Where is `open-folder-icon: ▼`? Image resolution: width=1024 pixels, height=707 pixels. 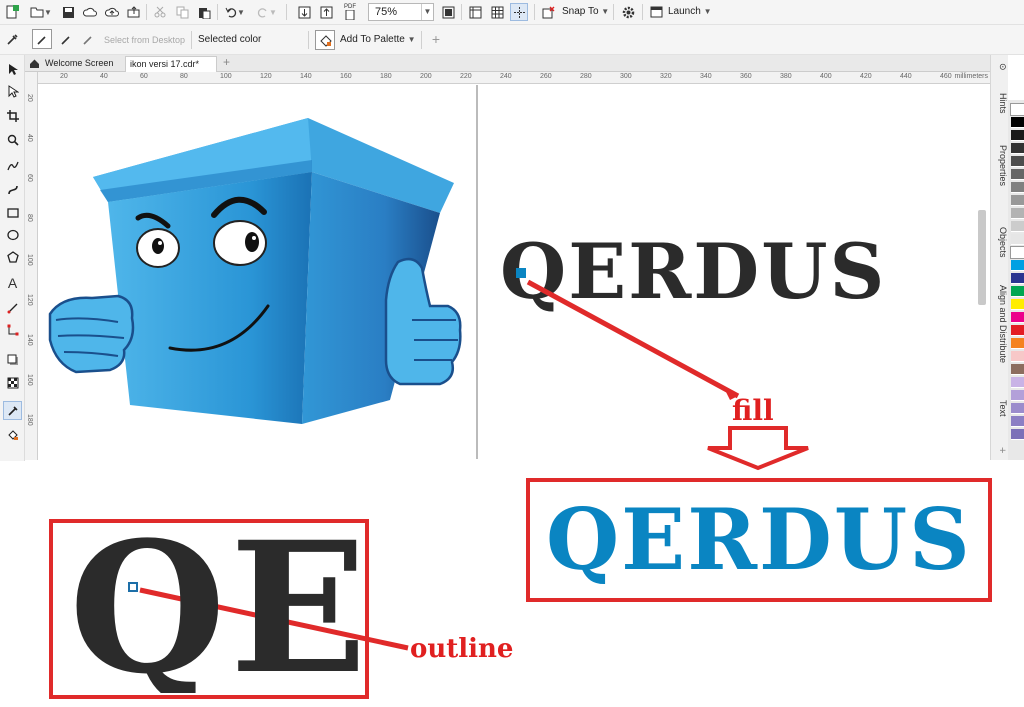 open-folder-icon: ▼ is located at coordinates (41, 12).